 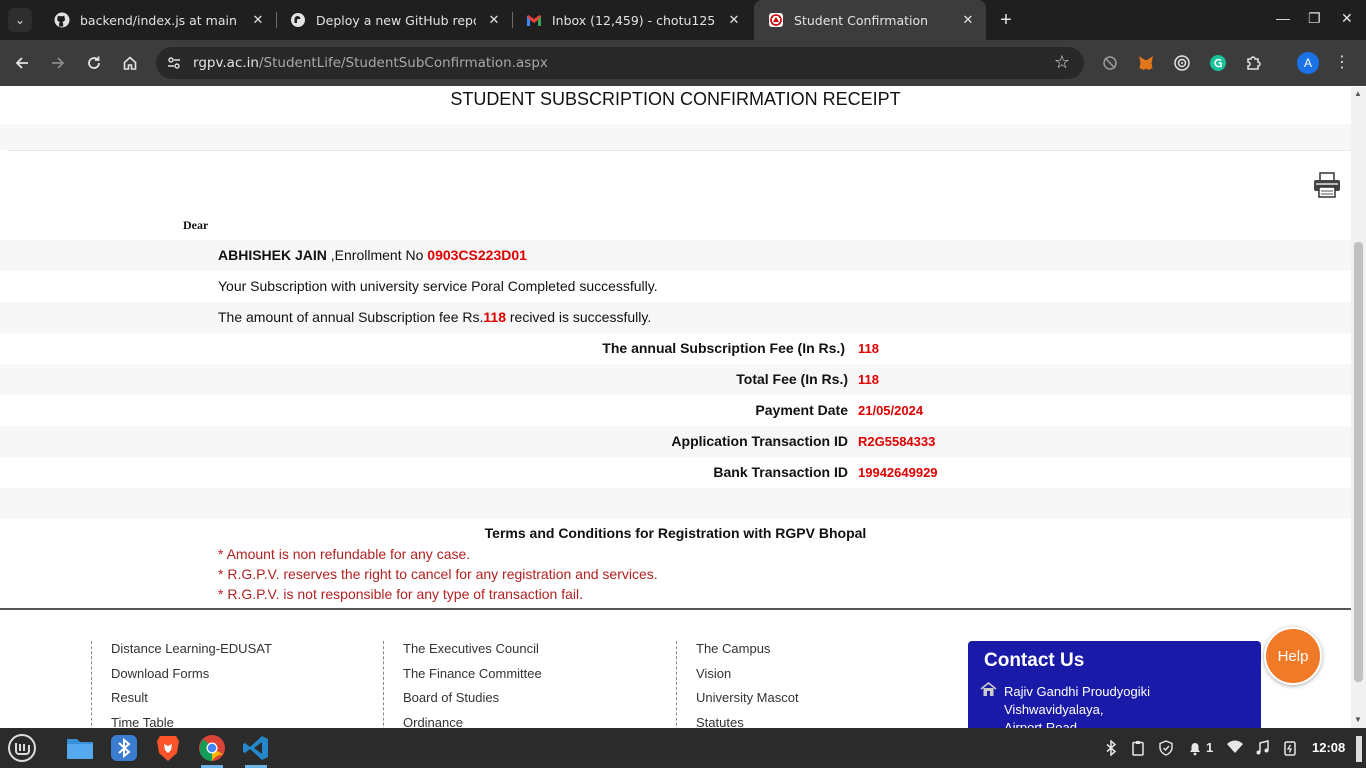 I want to click on url-path: /StudentLife/StudentSubConfirmation.aspx, so click(x=403, y=63).